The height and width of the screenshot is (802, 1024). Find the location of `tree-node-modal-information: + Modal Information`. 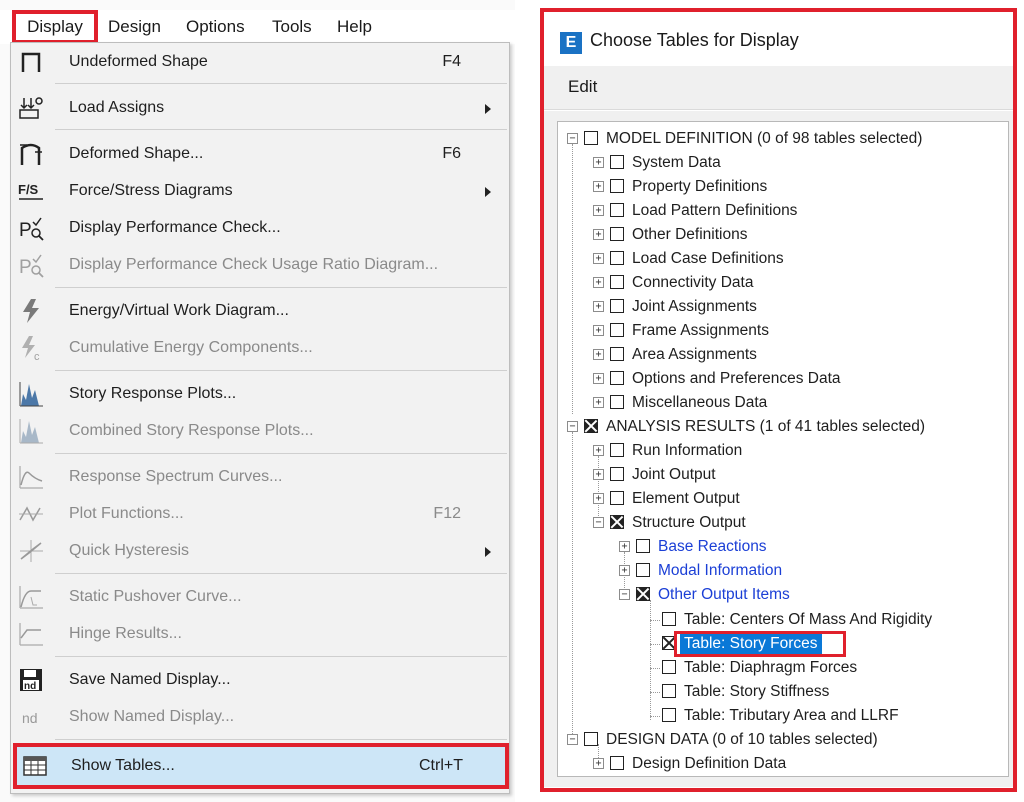

tree-node-modal-information: + Modal Information is located at coordinates (783, 571).